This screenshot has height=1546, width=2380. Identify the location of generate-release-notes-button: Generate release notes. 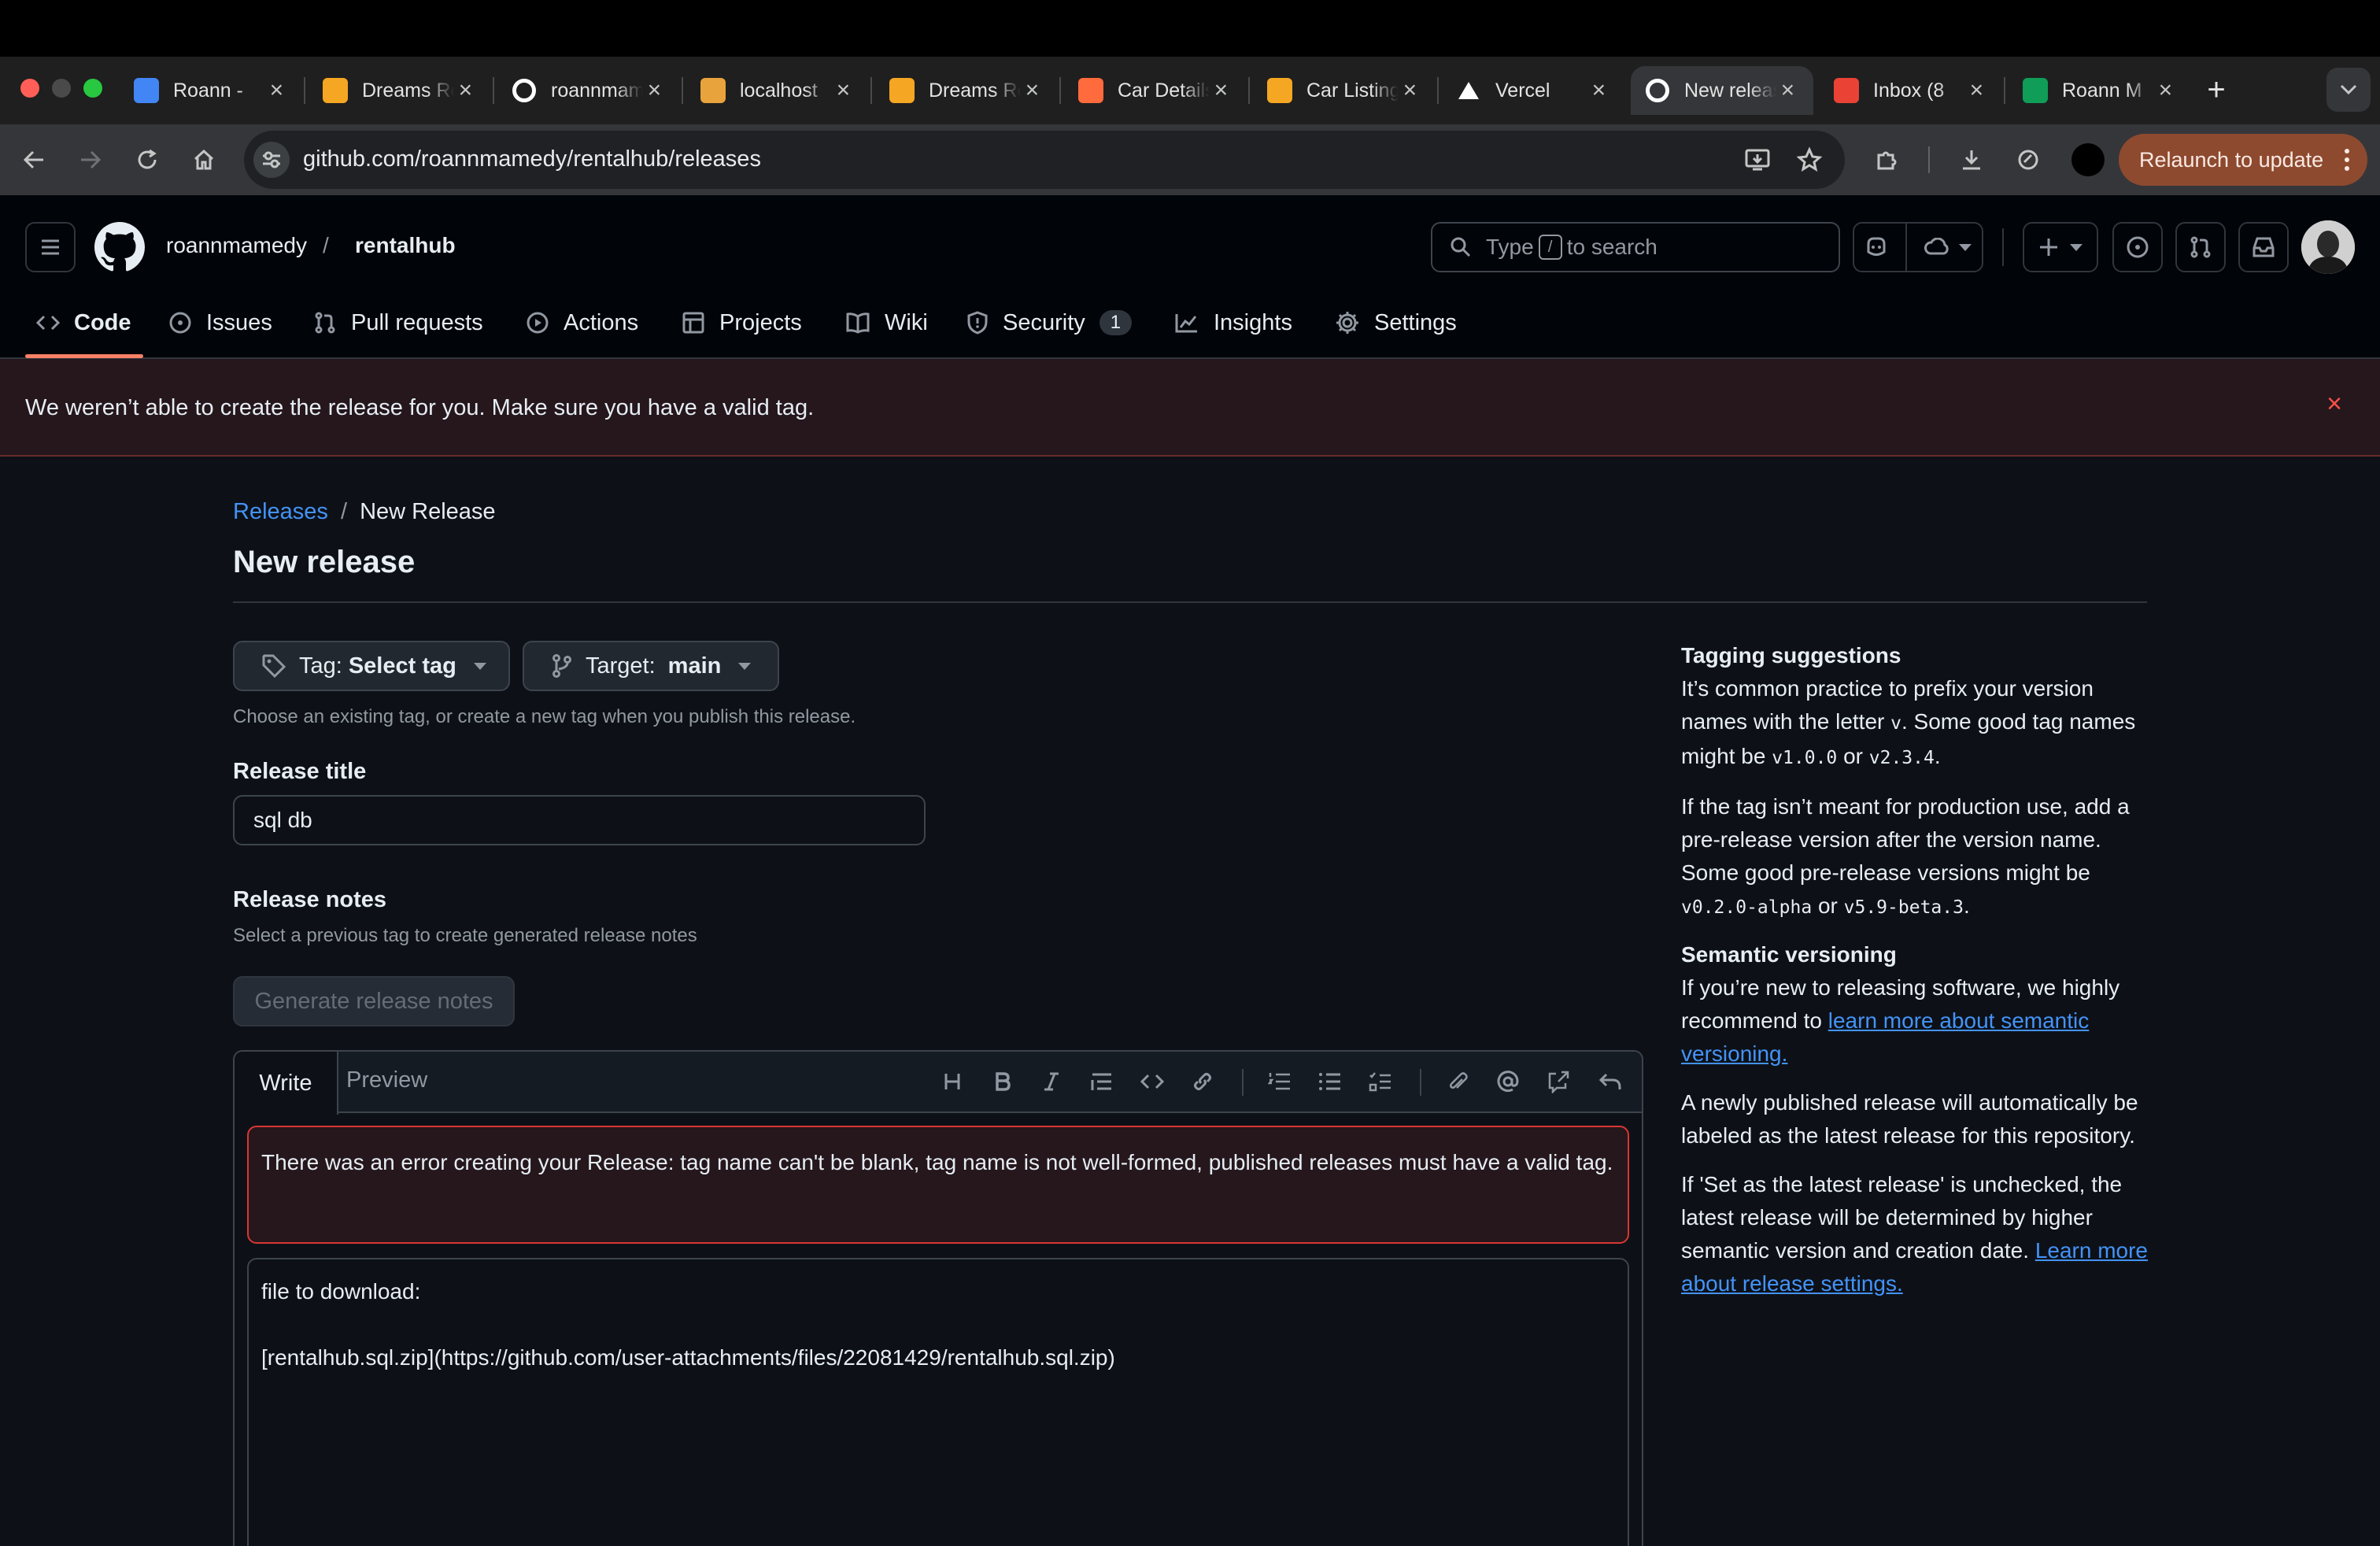
(374, 1001).